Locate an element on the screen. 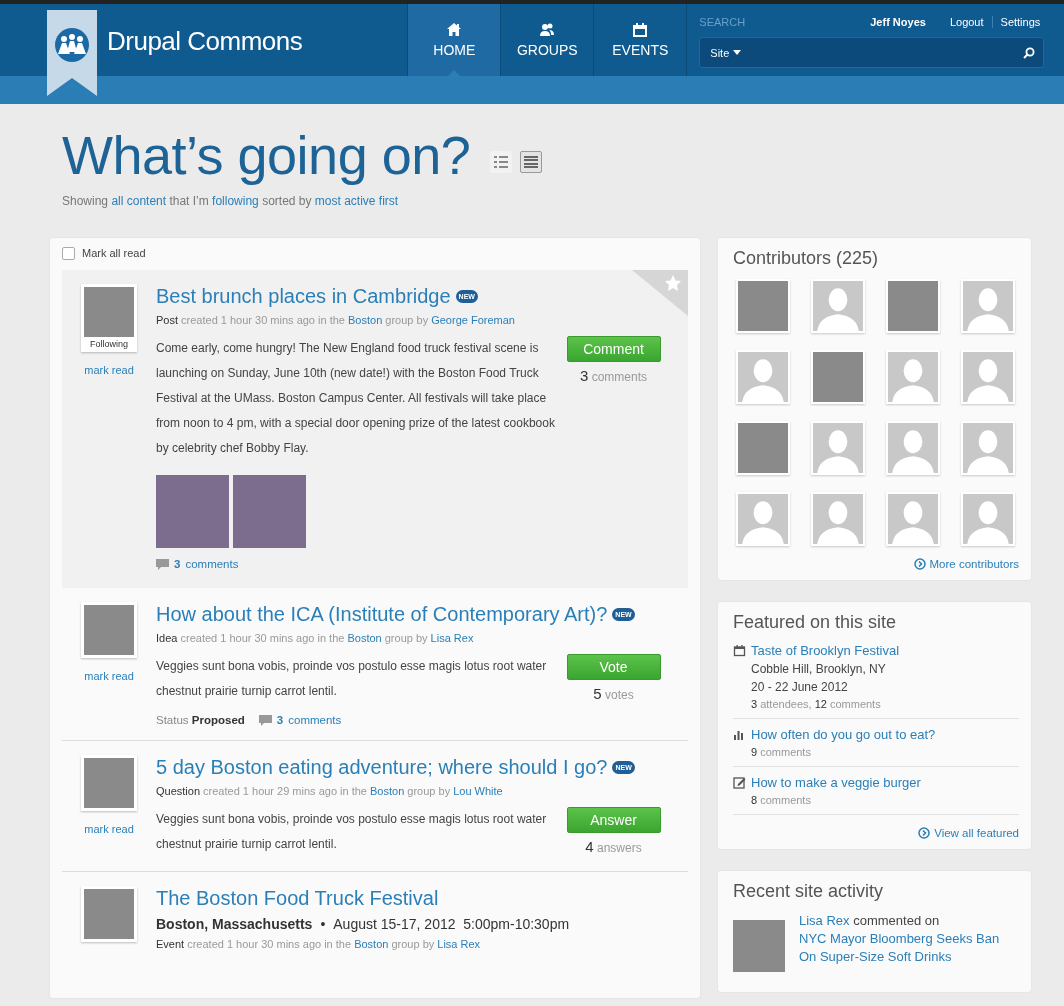  section-title: Recent site activity is located at coordinates (809, 891).